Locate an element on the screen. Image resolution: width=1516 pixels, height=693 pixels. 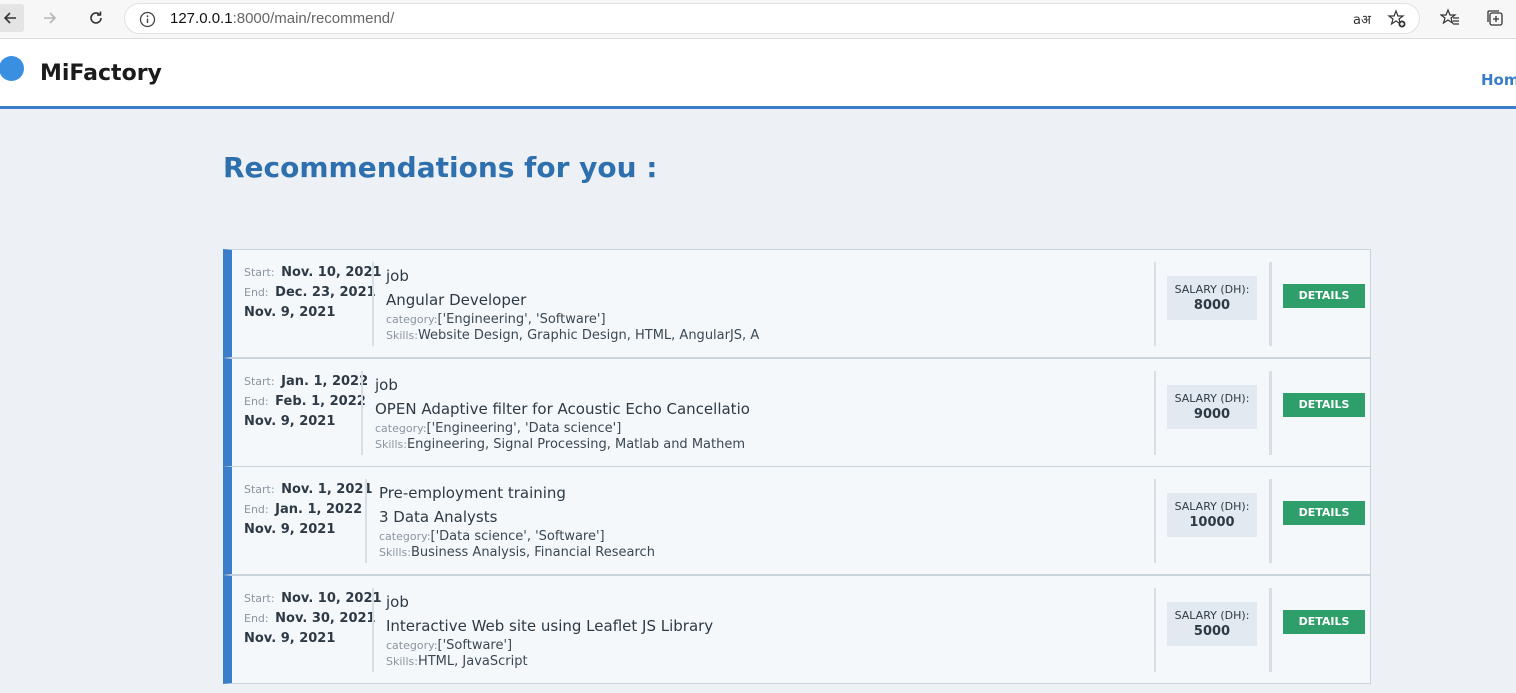
url-text: 127.0.0.1:8000/main/recommend/ is located at coordinates (282, 18).